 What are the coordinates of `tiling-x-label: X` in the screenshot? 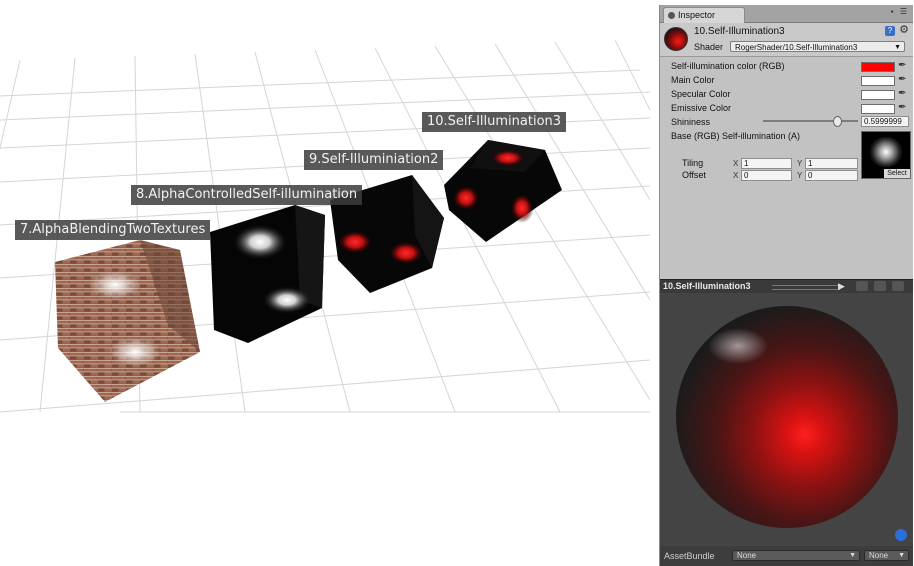 It's located at (736, 163).